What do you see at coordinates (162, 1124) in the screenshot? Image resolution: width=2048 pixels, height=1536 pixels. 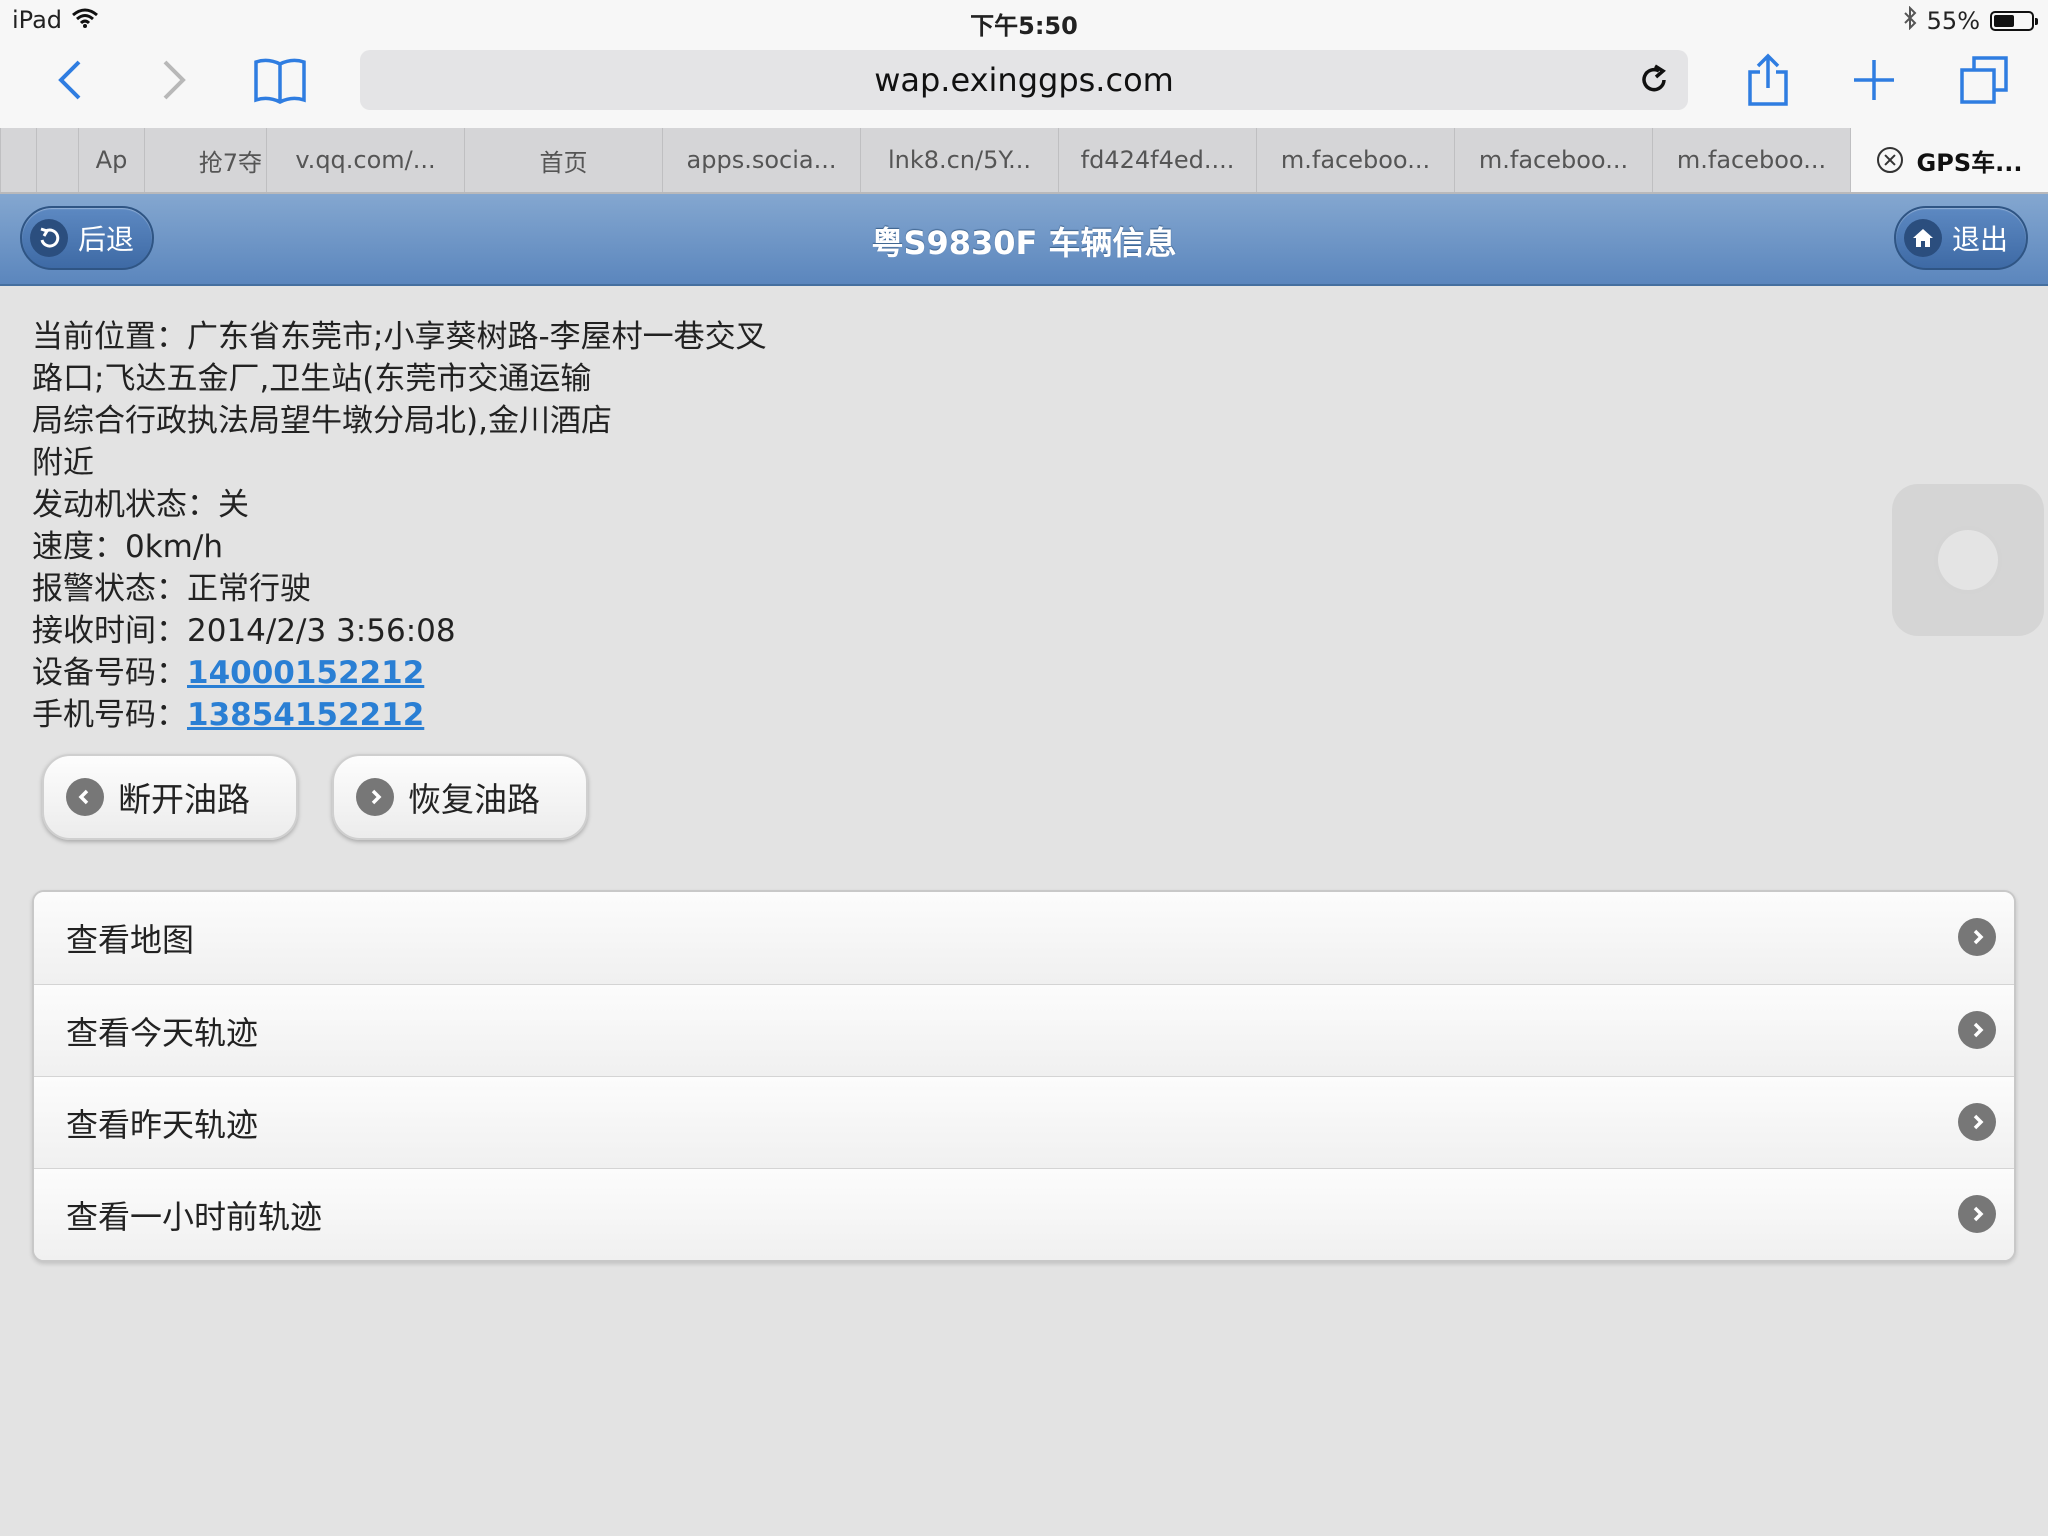 I see `menu-item-label: 查看昨天轨迹` at bounding box center [162, 1124].